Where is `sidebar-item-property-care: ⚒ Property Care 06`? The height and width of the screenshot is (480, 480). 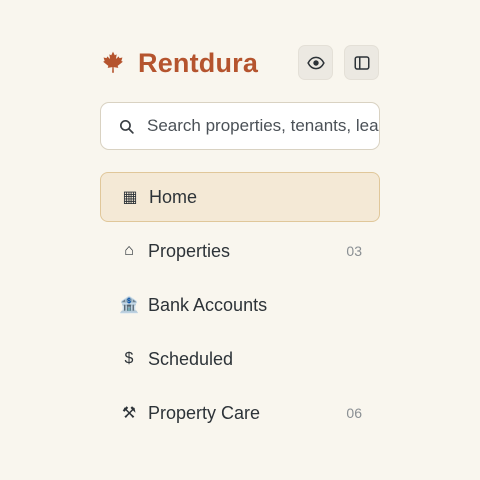 sidebar-item-property-care: ⚒ Property Care 06 is located at coordinates (240, 413).